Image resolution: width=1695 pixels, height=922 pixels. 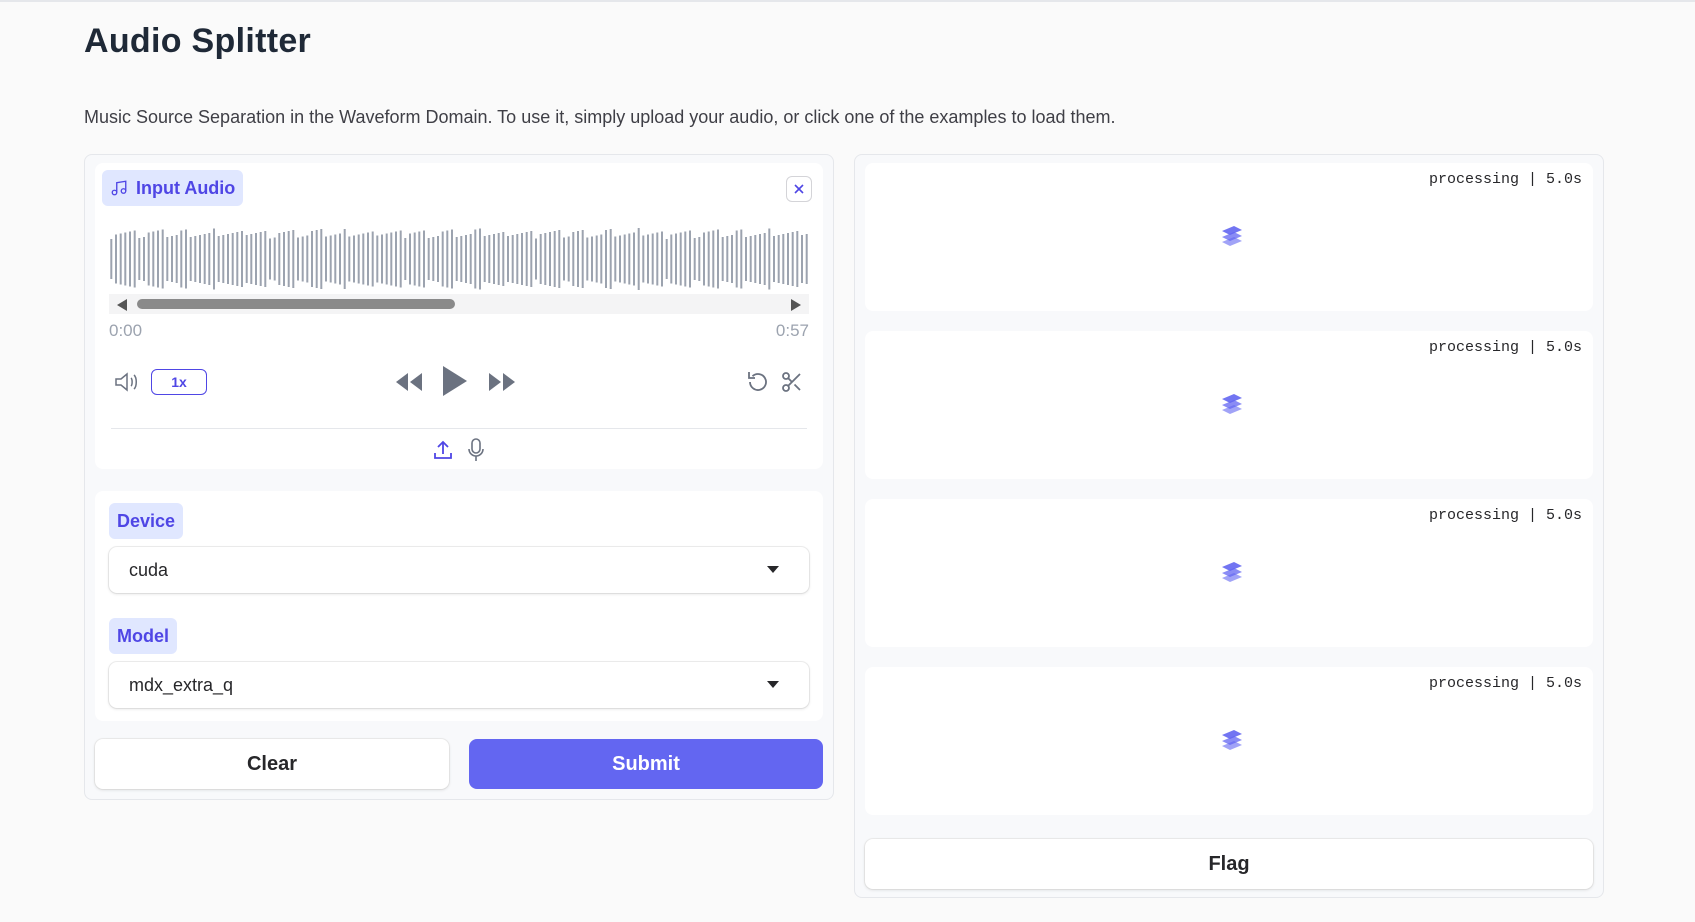 What do you see at coordinates (149, 569) in the screenshot?
I see `device-value: cuda` at bounding box center [149, 569].